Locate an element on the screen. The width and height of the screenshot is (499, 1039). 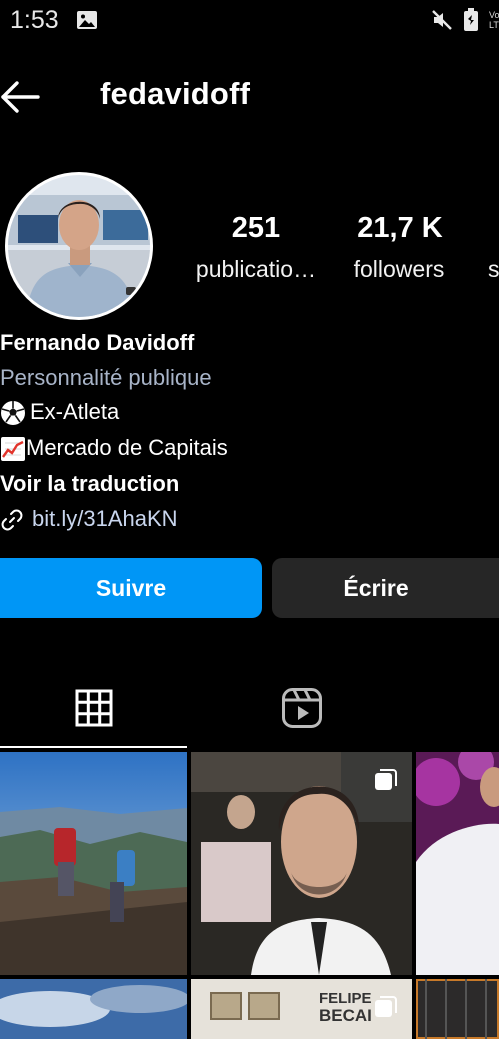
profile-category: Personnalité publique is located at coordinates (106, 377).